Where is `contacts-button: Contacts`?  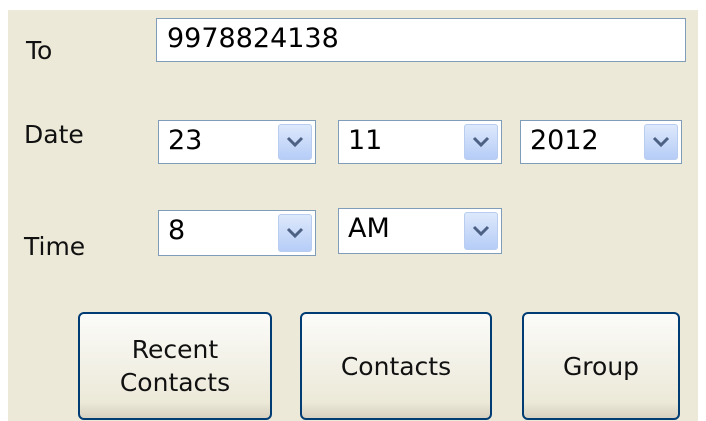 contacts-button: Contacts is located at coordinates (396, 366).